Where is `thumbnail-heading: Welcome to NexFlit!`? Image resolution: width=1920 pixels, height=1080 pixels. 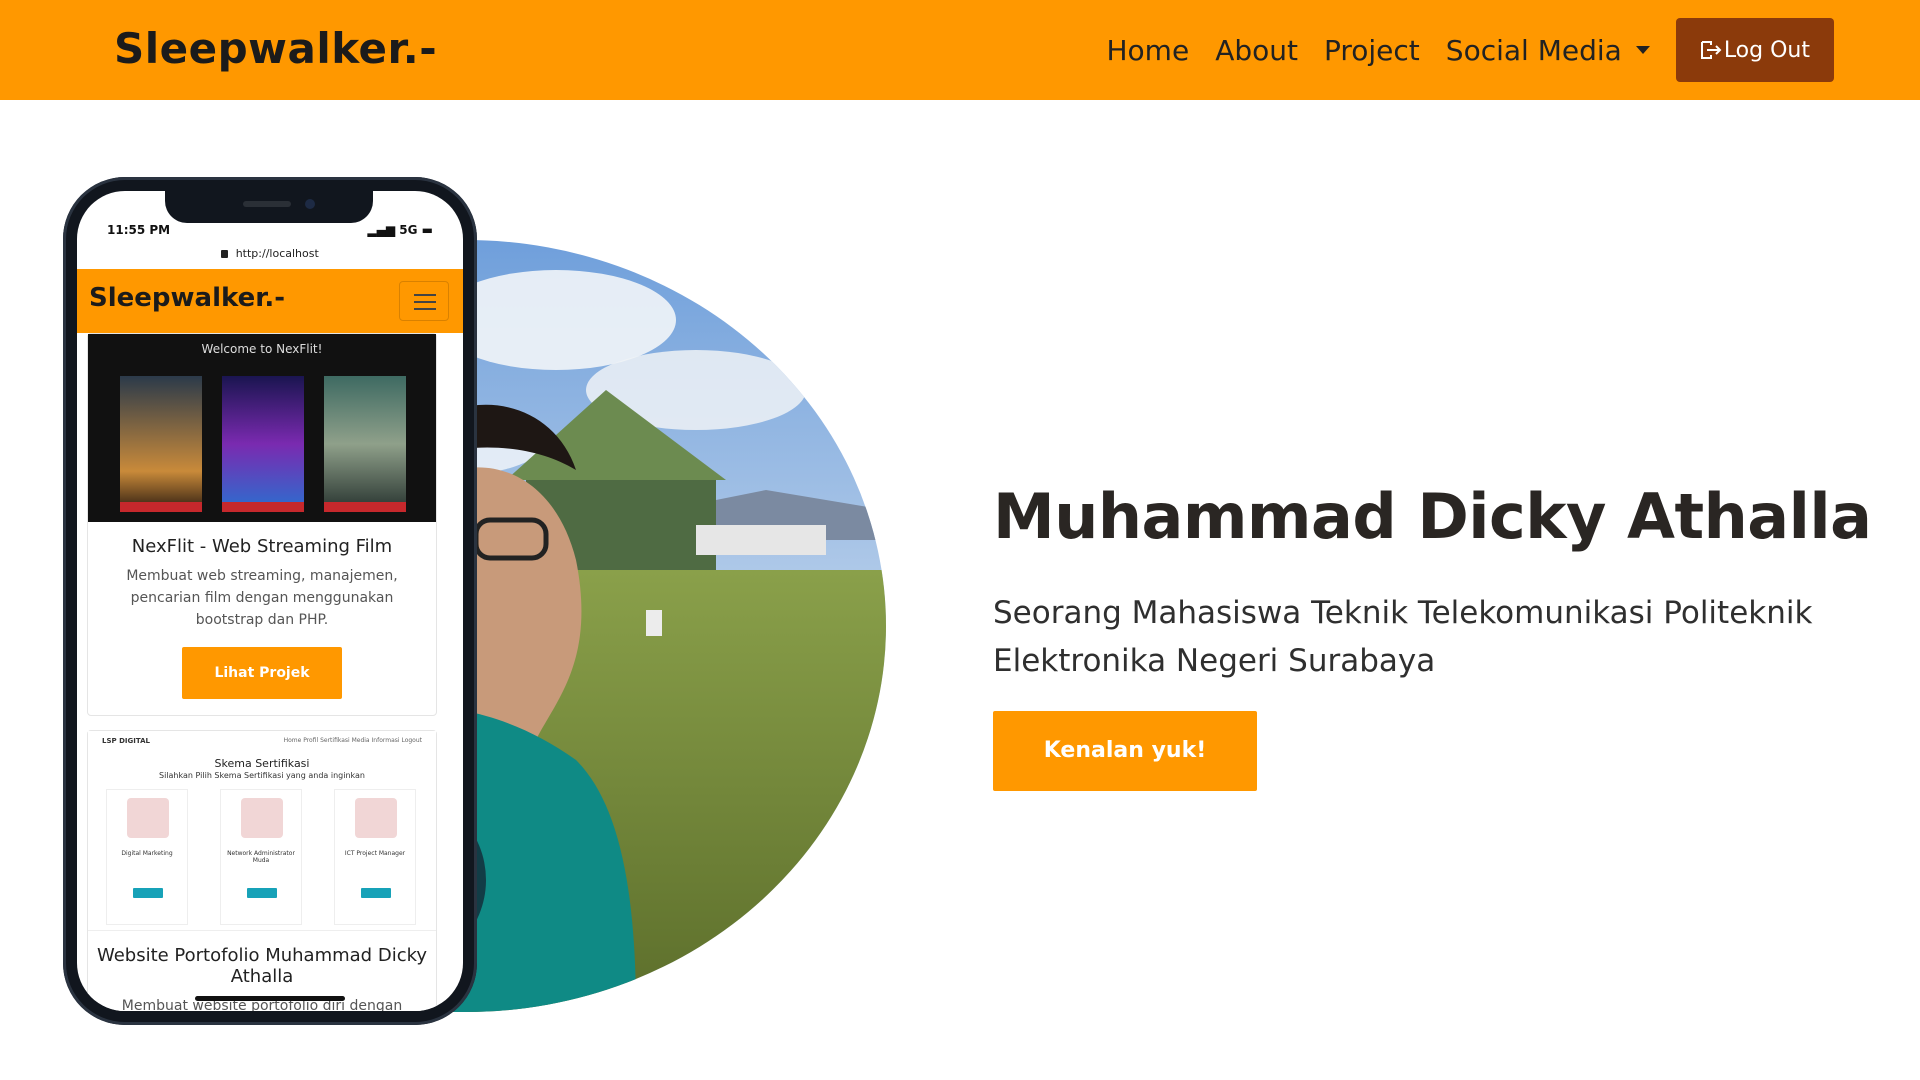 thumbnail-heading: Welcome to NexFlit! is located at coordinates (262, 349).